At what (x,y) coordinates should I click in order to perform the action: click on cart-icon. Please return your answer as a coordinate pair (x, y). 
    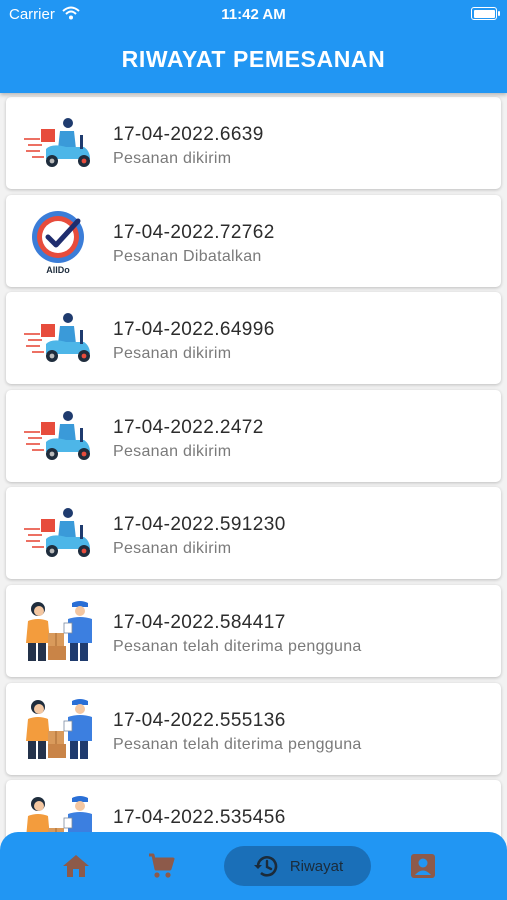
    Looking at the image, I should click on (162, 865).